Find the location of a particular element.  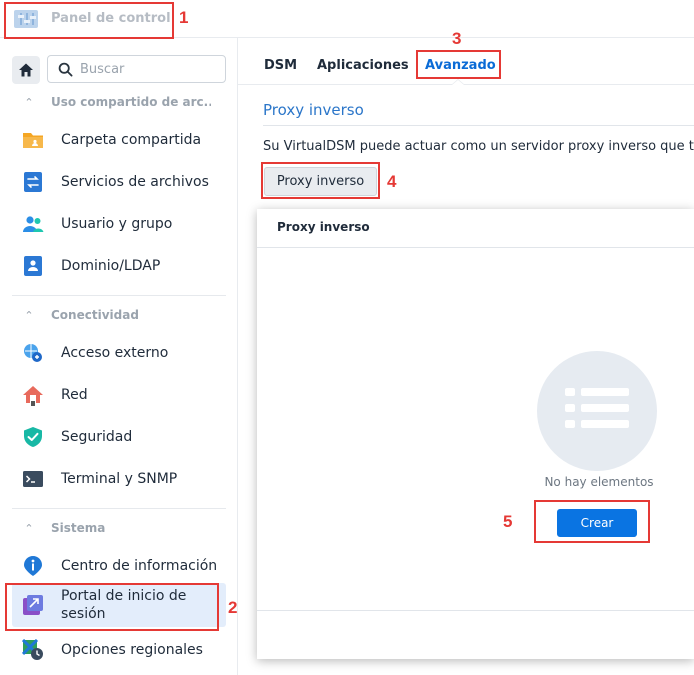

external-access-icon is located at coordinates (33, 353).